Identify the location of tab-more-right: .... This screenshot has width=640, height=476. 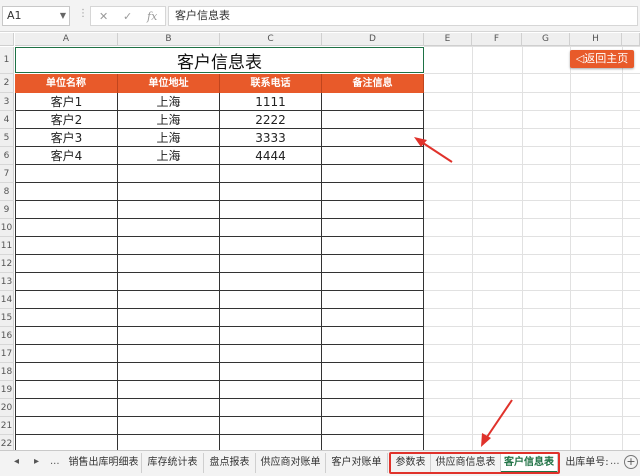
(615, 461).